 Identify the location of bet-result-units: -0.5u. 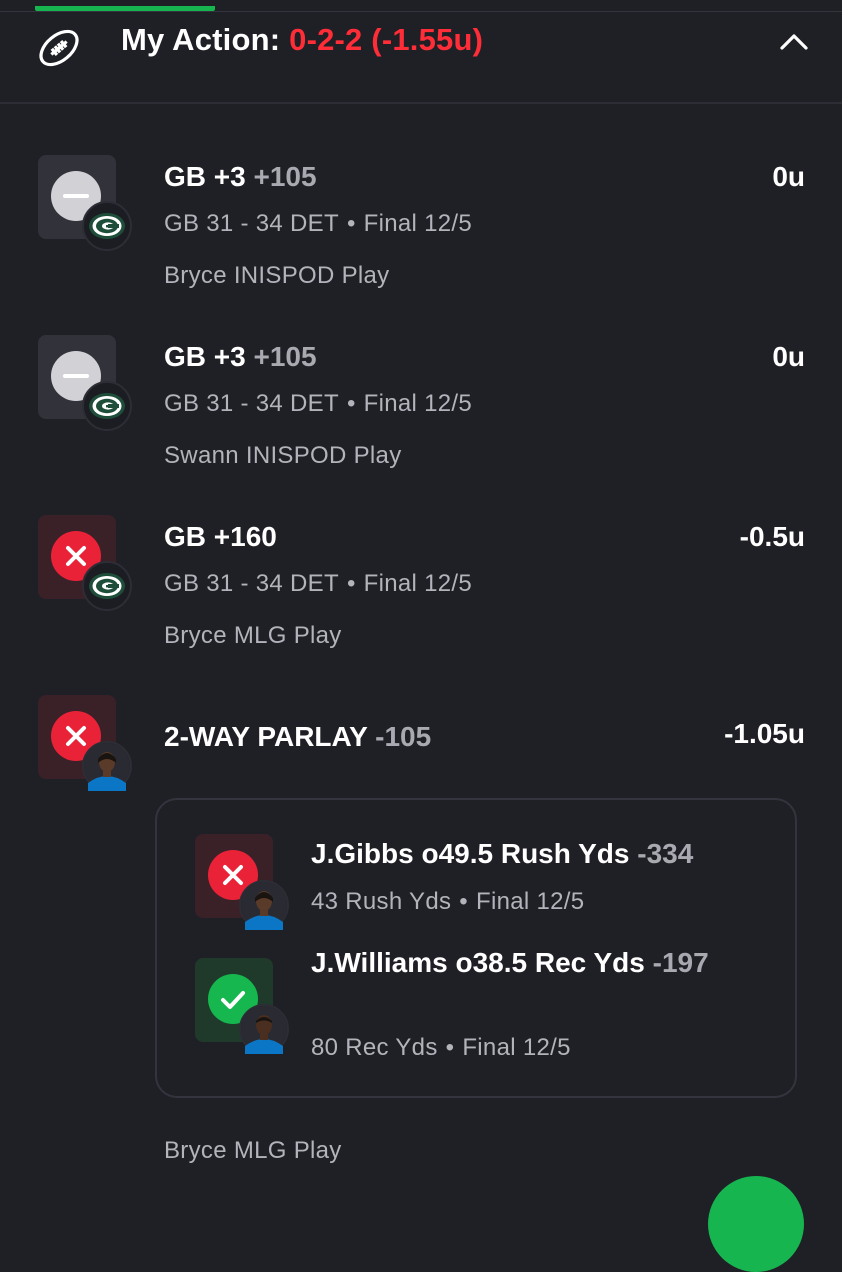
(772, 536).